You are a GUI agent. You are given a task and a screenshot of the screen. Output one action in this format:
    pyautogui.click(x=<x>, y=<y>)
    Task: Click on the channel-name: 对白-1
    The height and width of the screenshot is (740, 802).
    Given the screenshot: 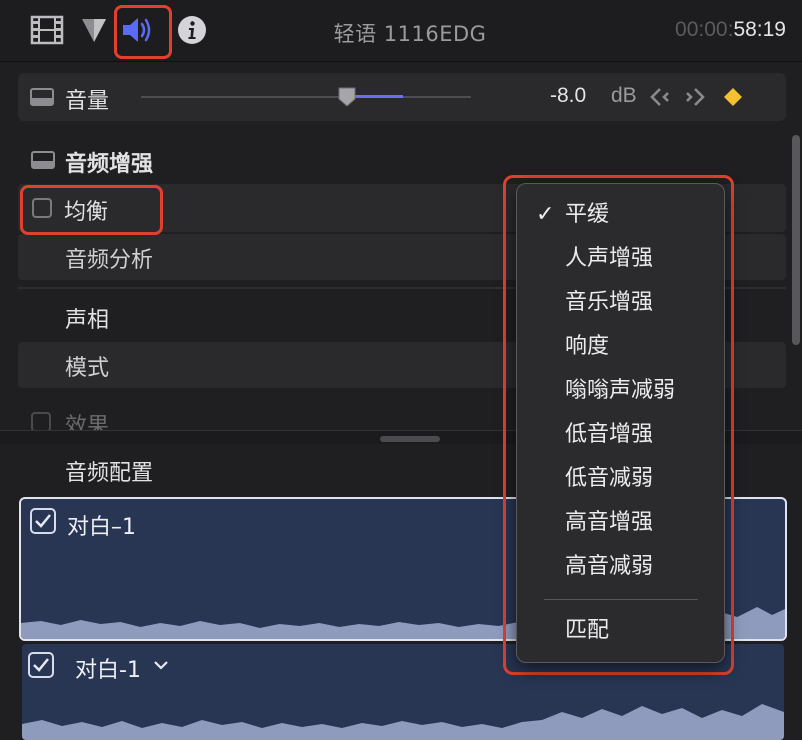 What is the action you would take?
    pyautogui.click(x=108, y=670)
    